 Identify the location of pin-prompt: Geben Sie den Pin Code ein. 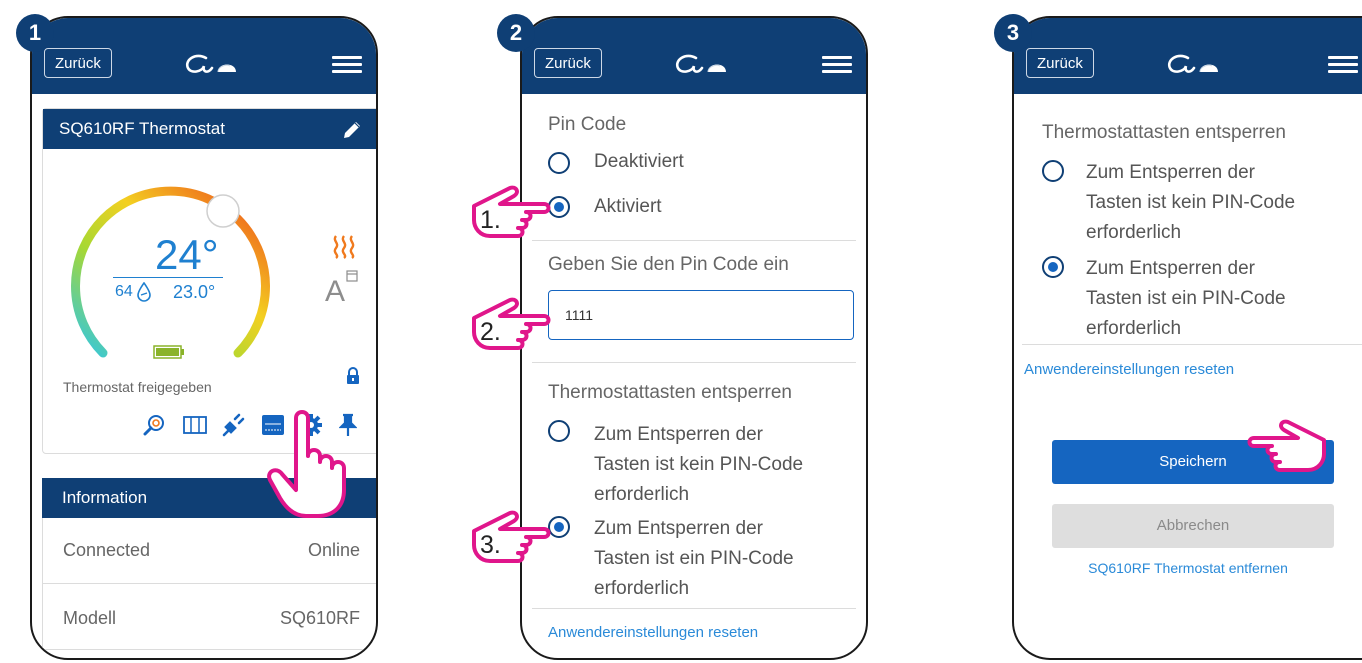
(668, 264).